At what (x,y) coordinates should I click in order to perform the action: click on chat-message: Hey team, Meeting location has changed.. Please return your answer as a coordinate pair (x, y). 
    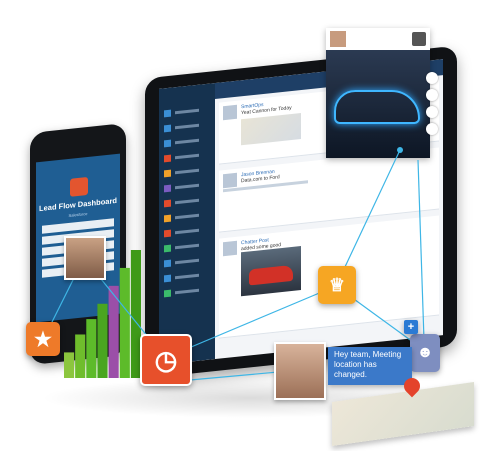
    Looking at the image, I should click on (370, 366).